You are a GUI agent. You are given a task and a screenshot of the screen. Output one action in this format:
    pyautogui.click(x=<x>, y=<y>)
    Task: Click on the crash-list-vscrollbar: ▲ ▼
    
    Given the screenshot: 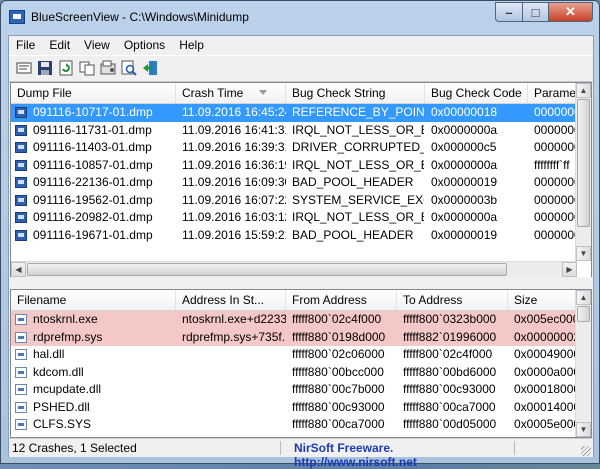 What is the action you would take?
    pyautogui.click(x=583, y=172)
    